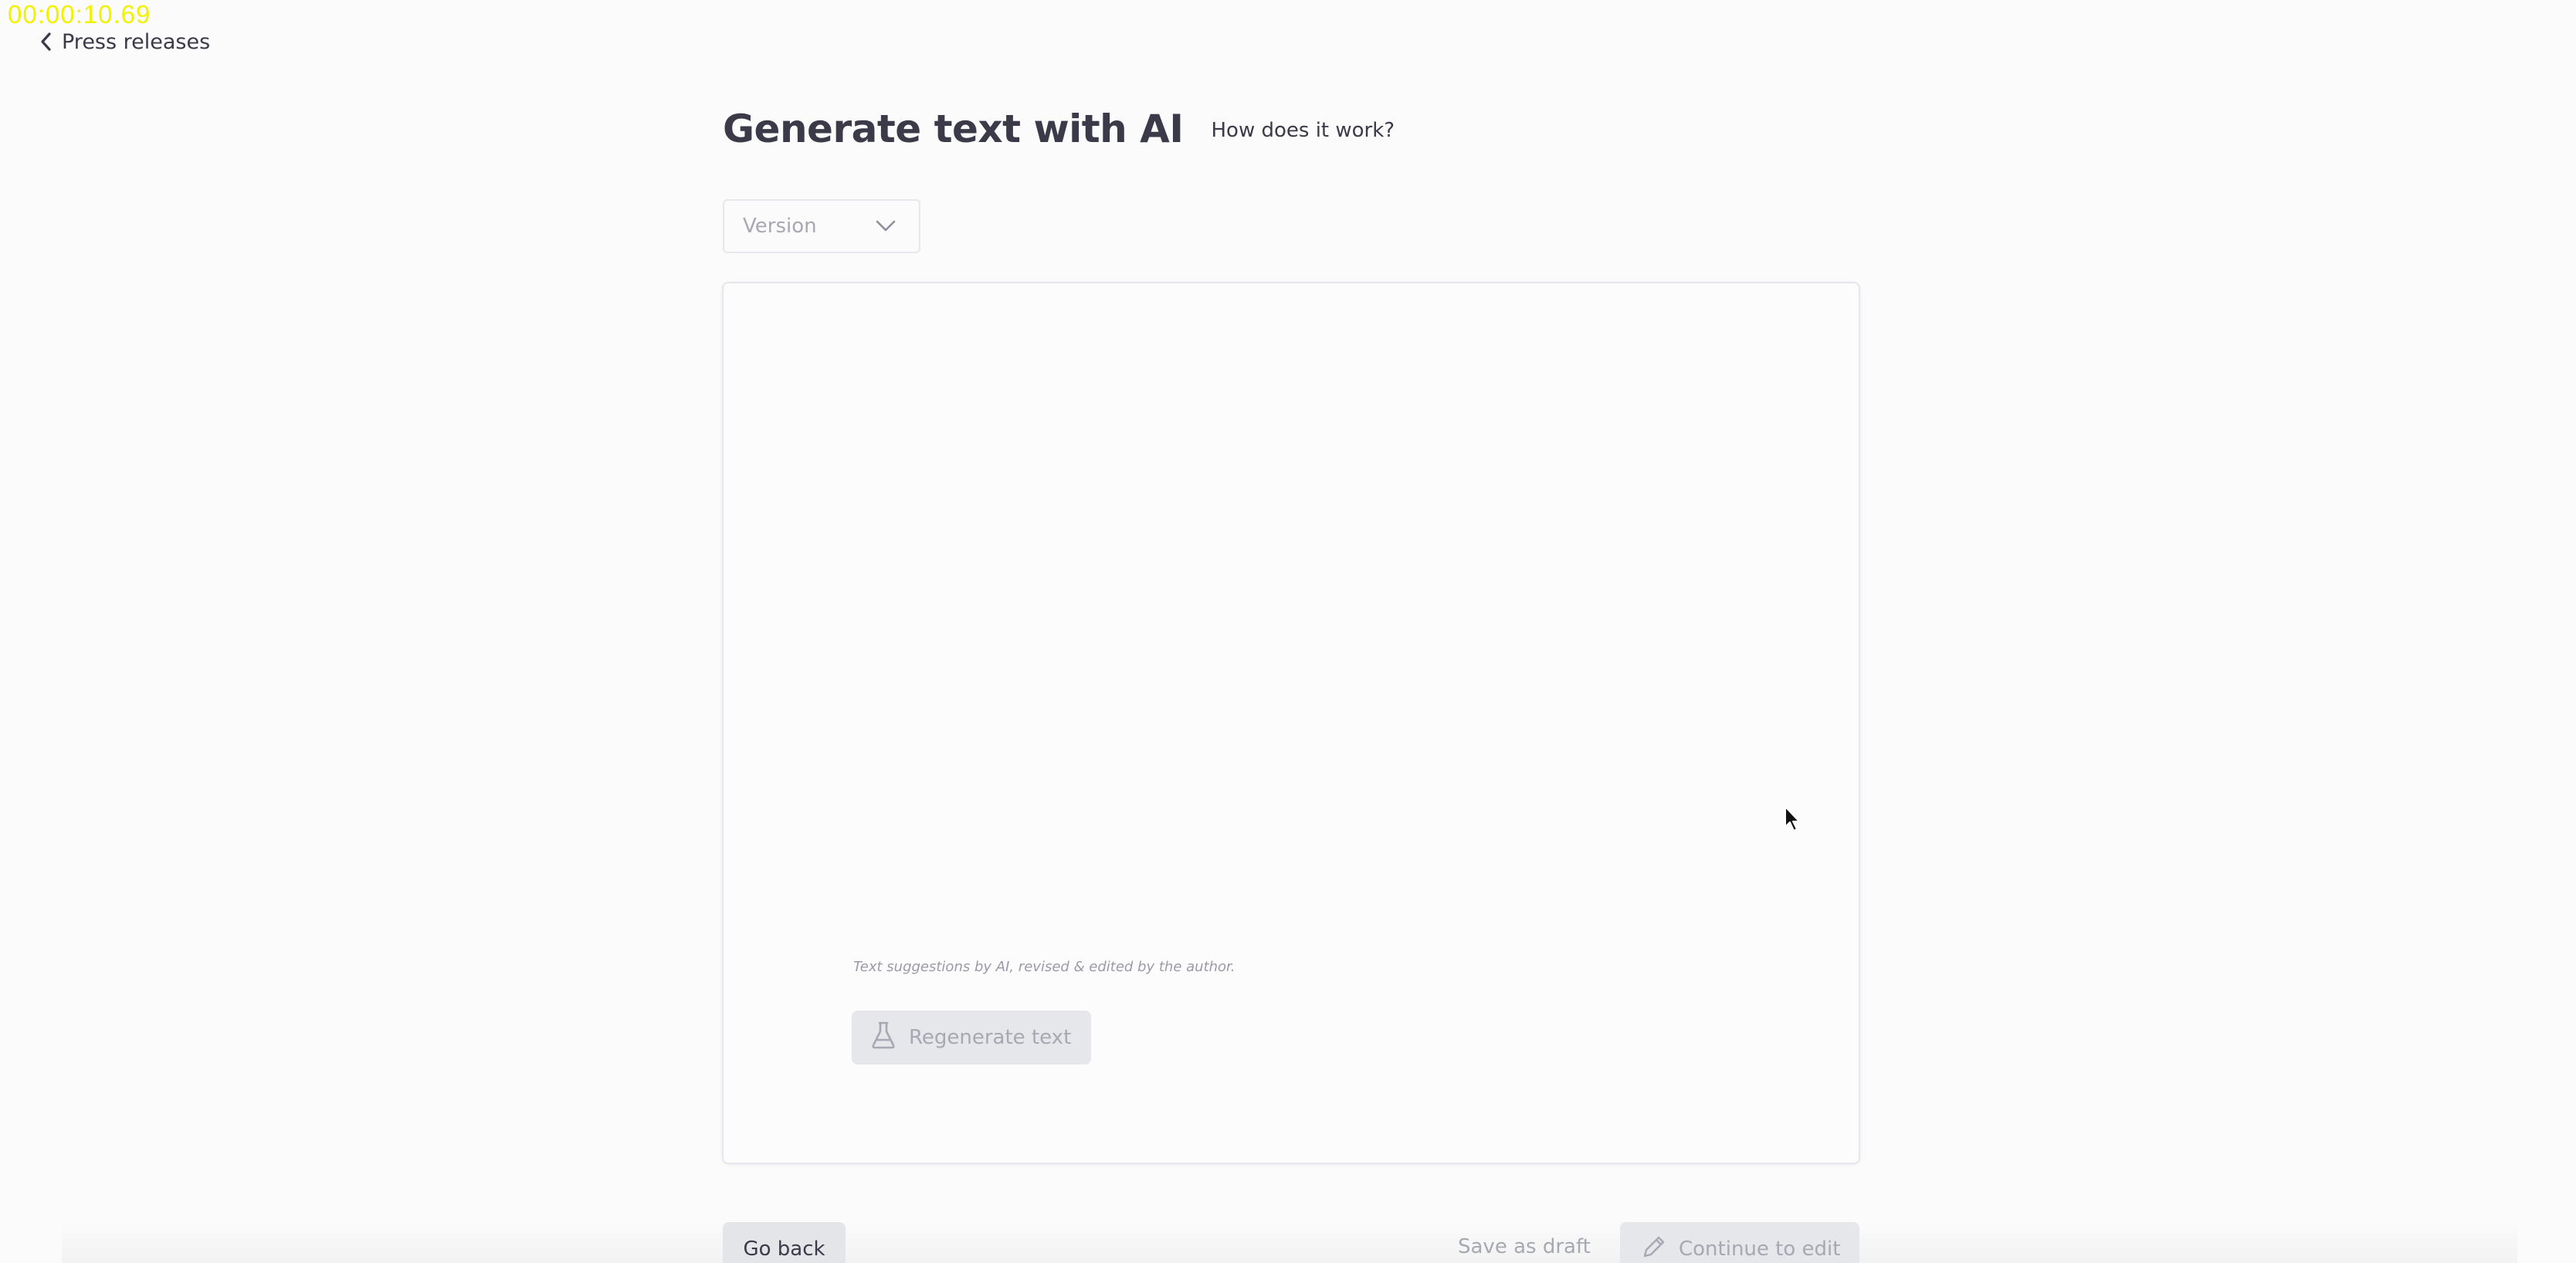 The image size is (2576, 1263). Describe the element at coordinates (1524, 1246) in the screenshot. I see `save-as-draft-button: Save as draft` at that location.